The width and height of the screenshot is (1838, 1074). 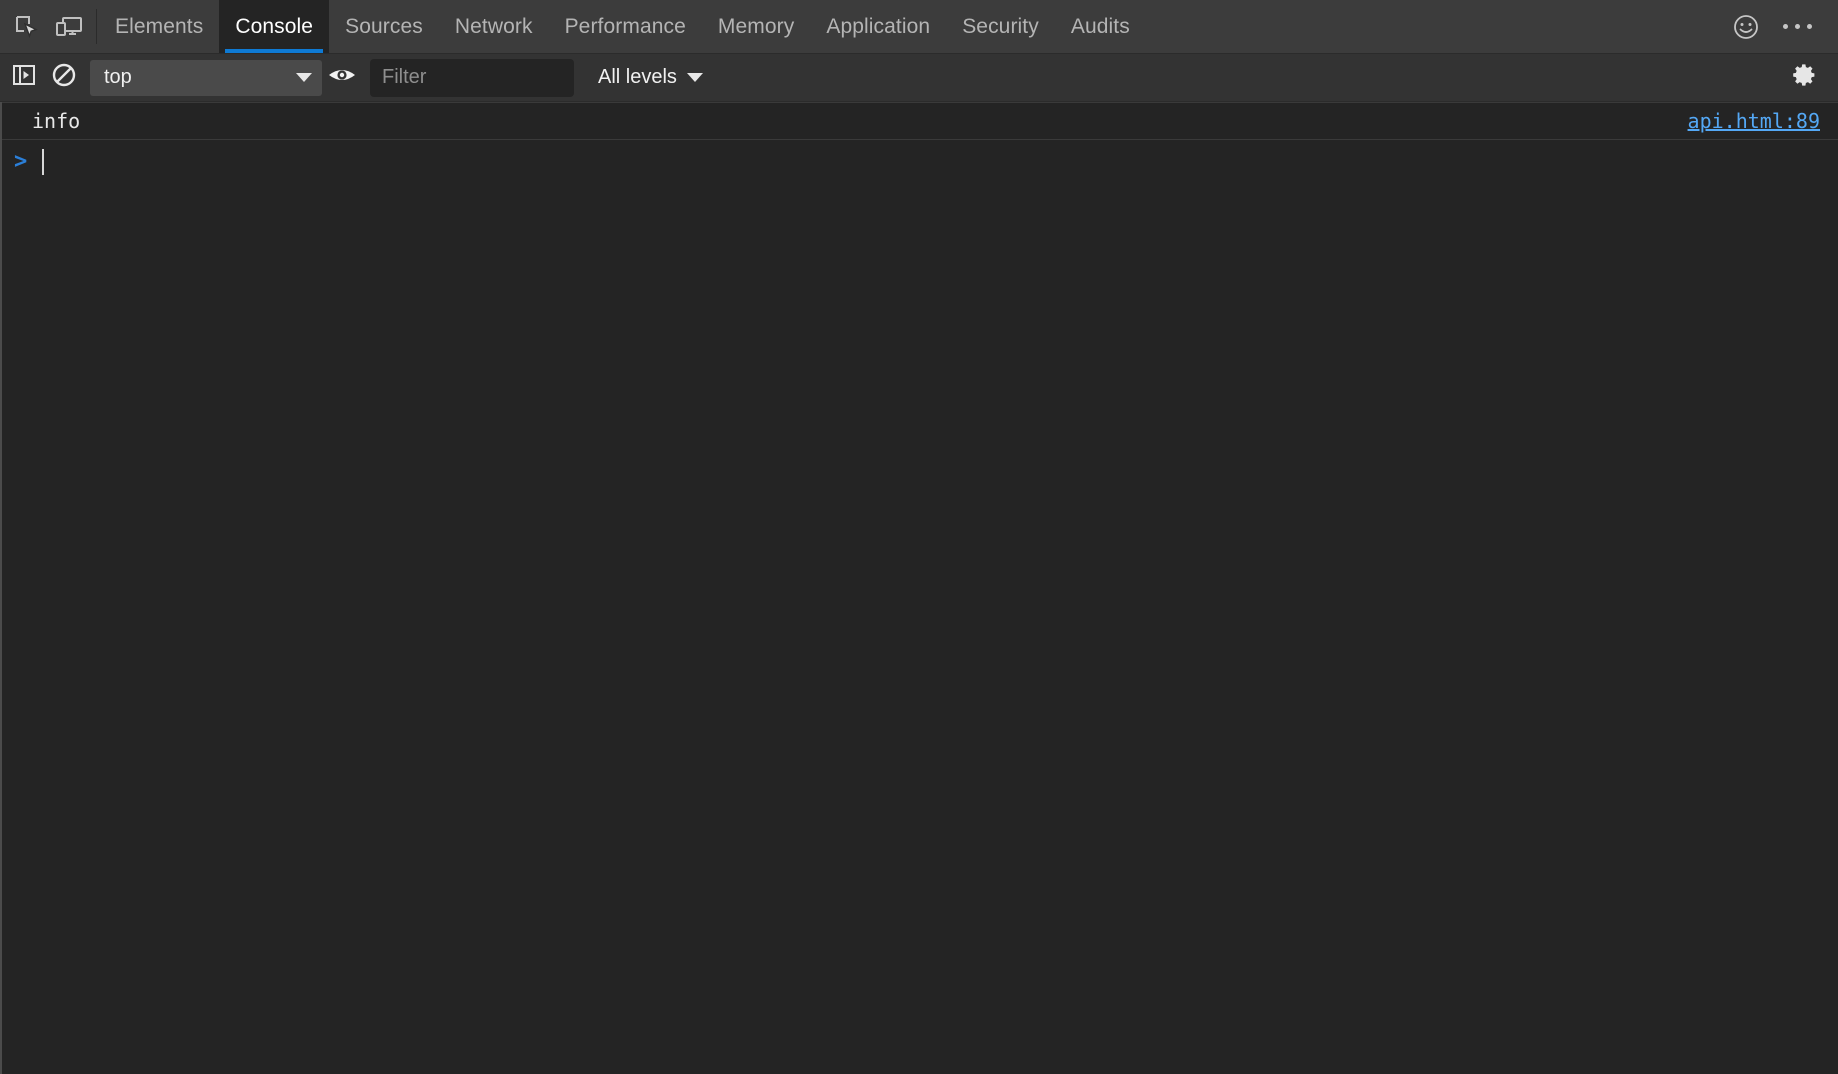 I want to click on tab-label: Network, so click(x=493, y=26).